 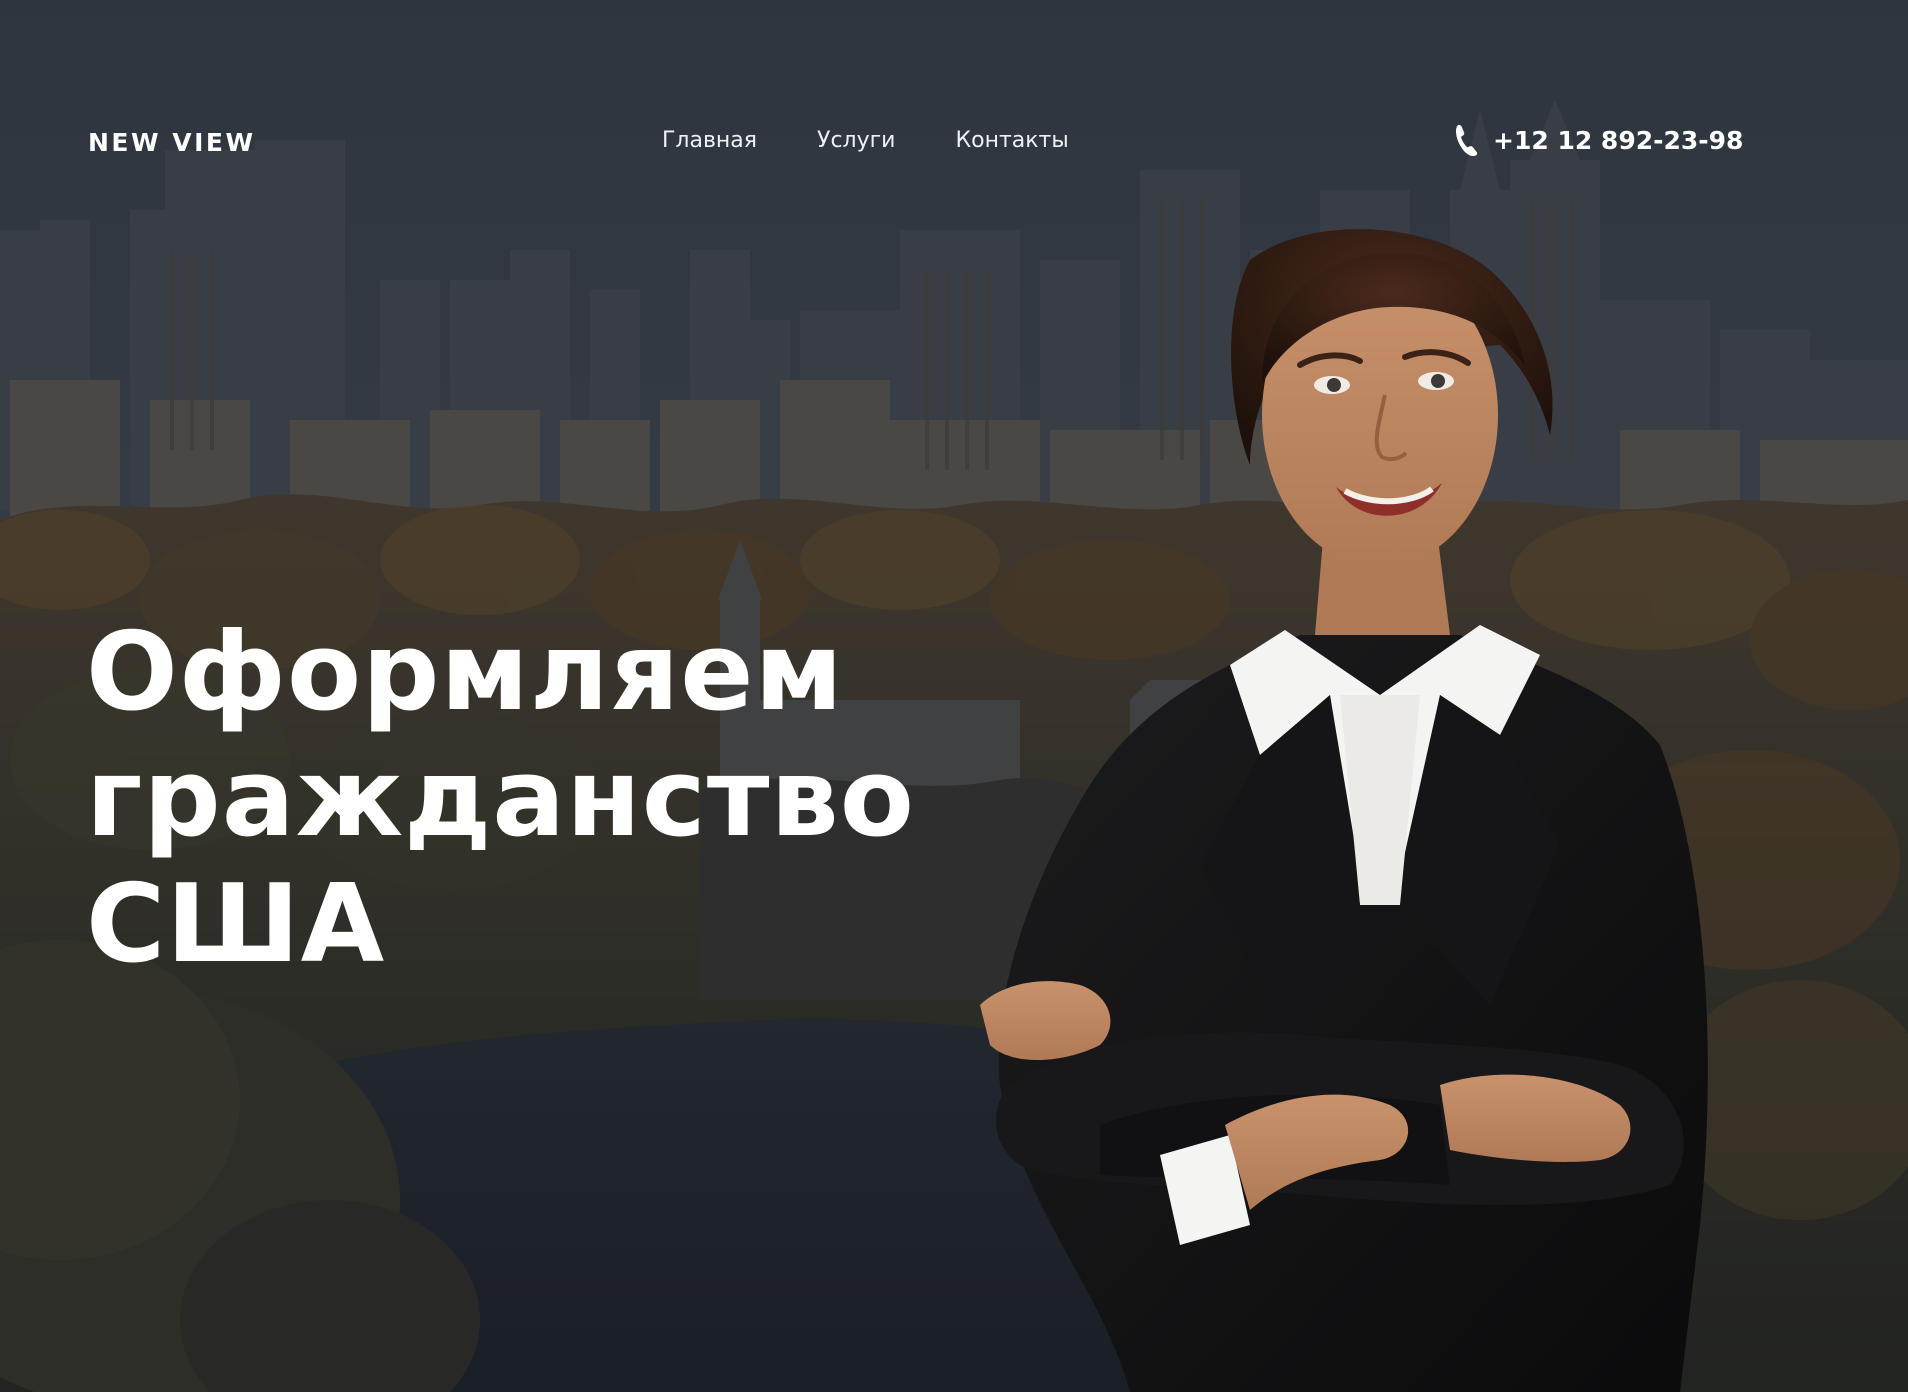 What do you see at coordinates (856, 140) in the screenshot?
I see `nav-link-services: Услуги` at bounding box center [856, 140].